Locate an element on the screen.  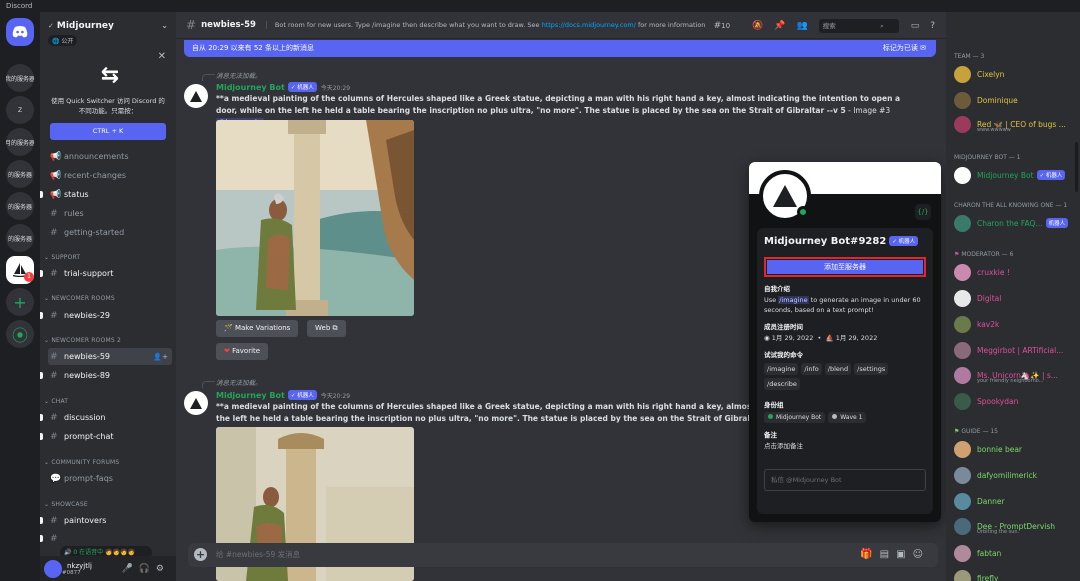
threads-count: 10 is located at coordinates (726, 25).